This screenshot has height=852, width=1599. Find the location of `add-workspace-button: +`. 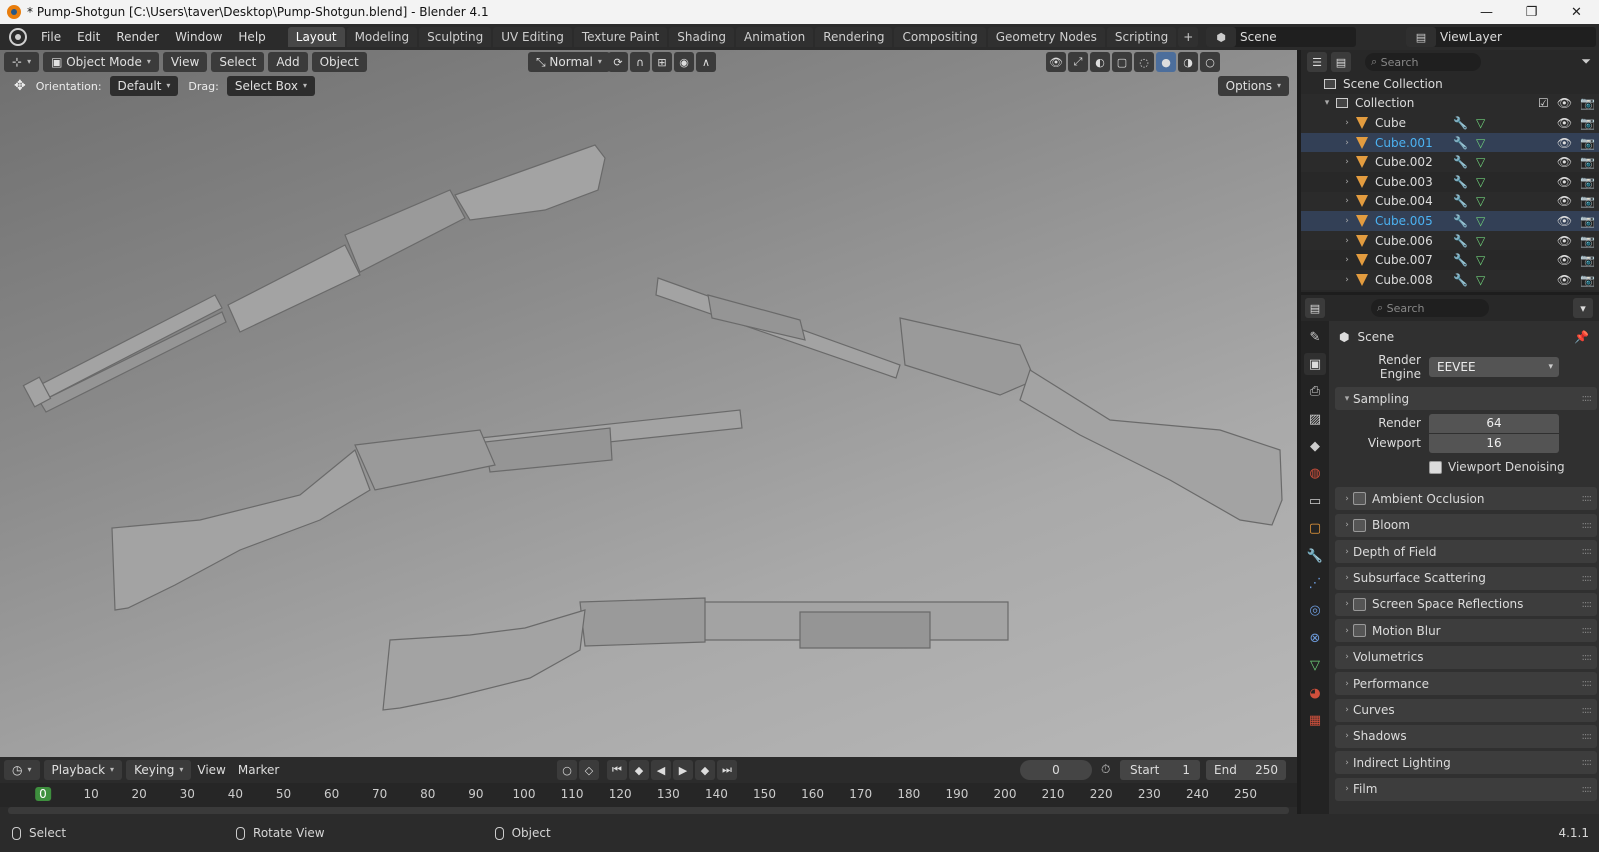

add-workspace-button: + is located at coordinates (1188, 37).